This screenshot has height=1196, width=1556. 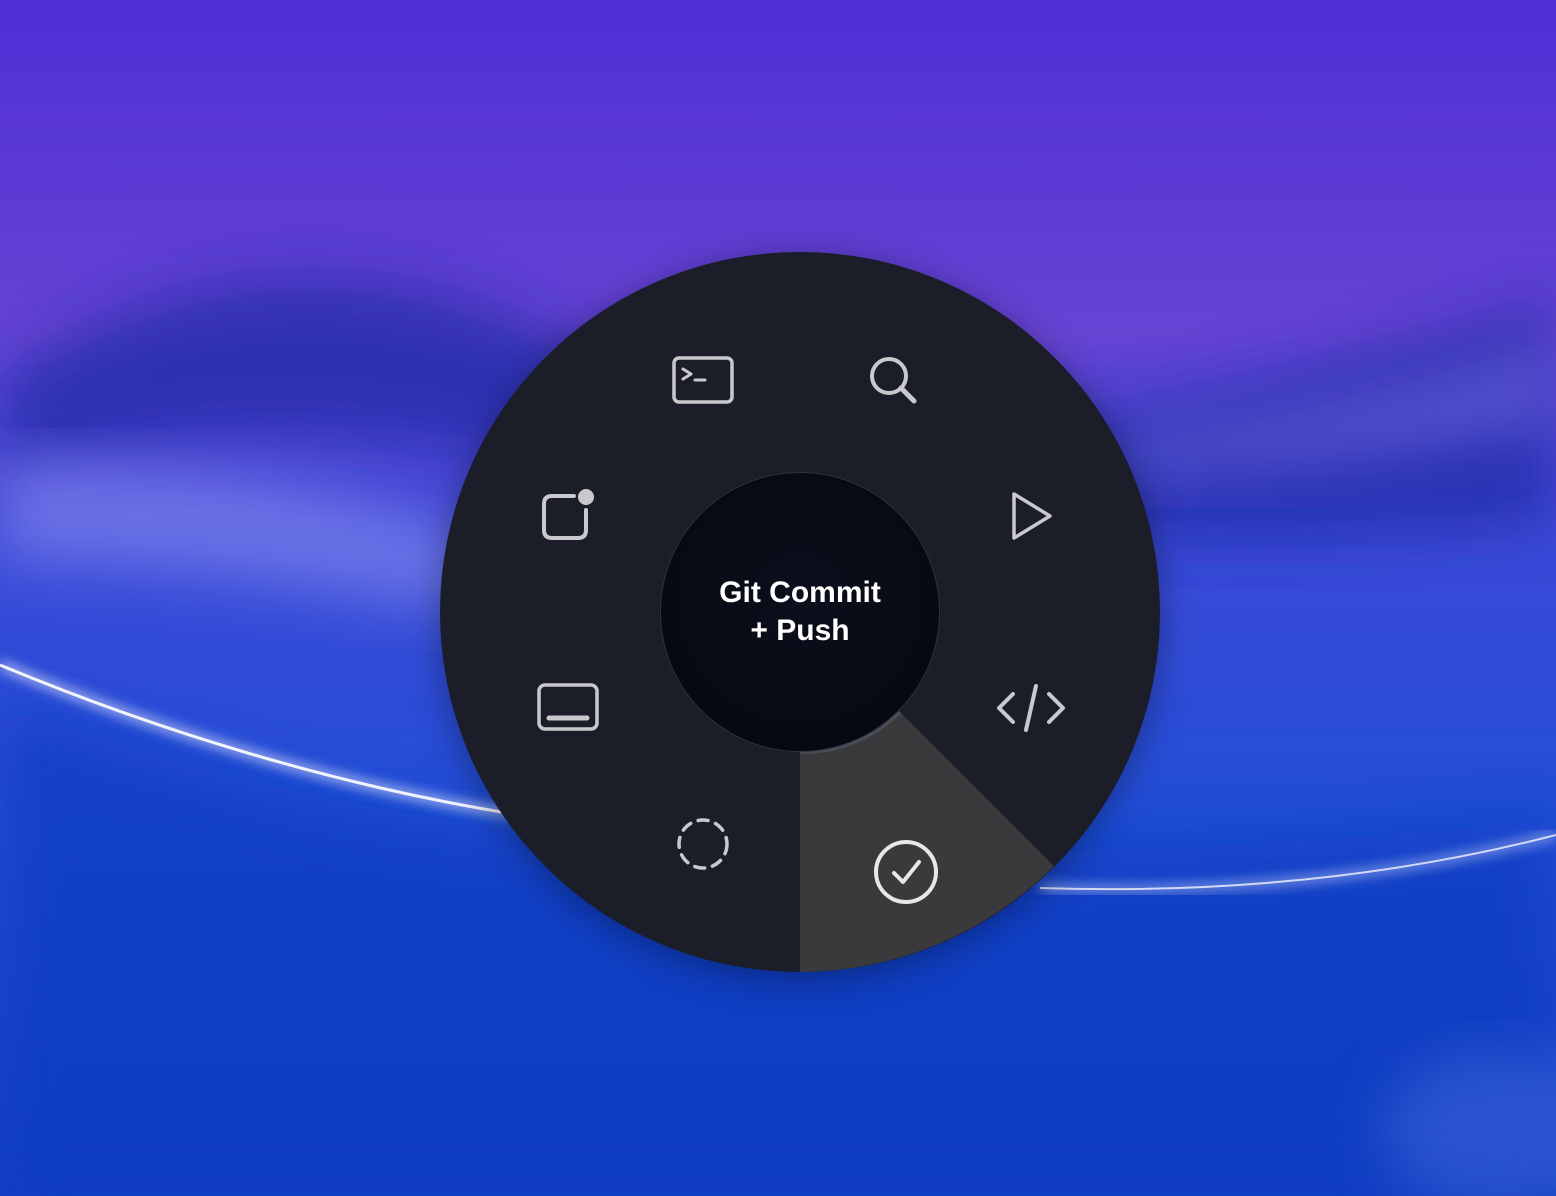 I want to click on menu-item-git-commit-push, so click(x=906, y=872).